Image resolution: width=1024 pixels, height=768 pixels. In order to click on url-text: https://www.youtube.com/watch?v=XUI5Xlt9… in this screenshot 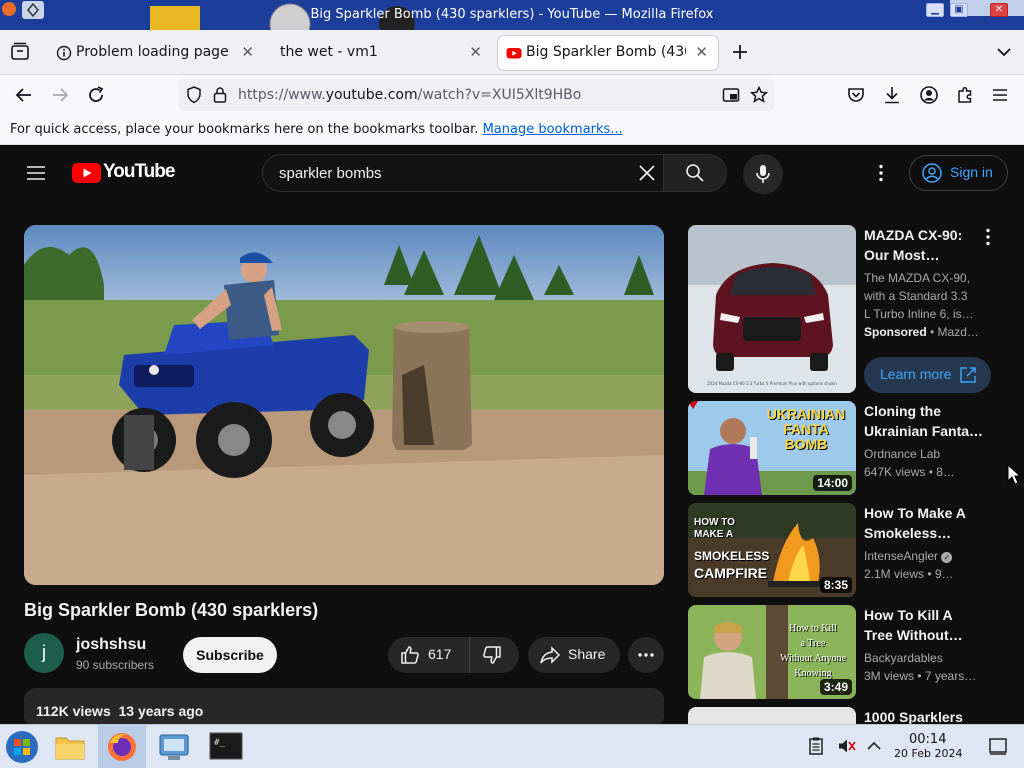, I will do `click(409, 95)`.